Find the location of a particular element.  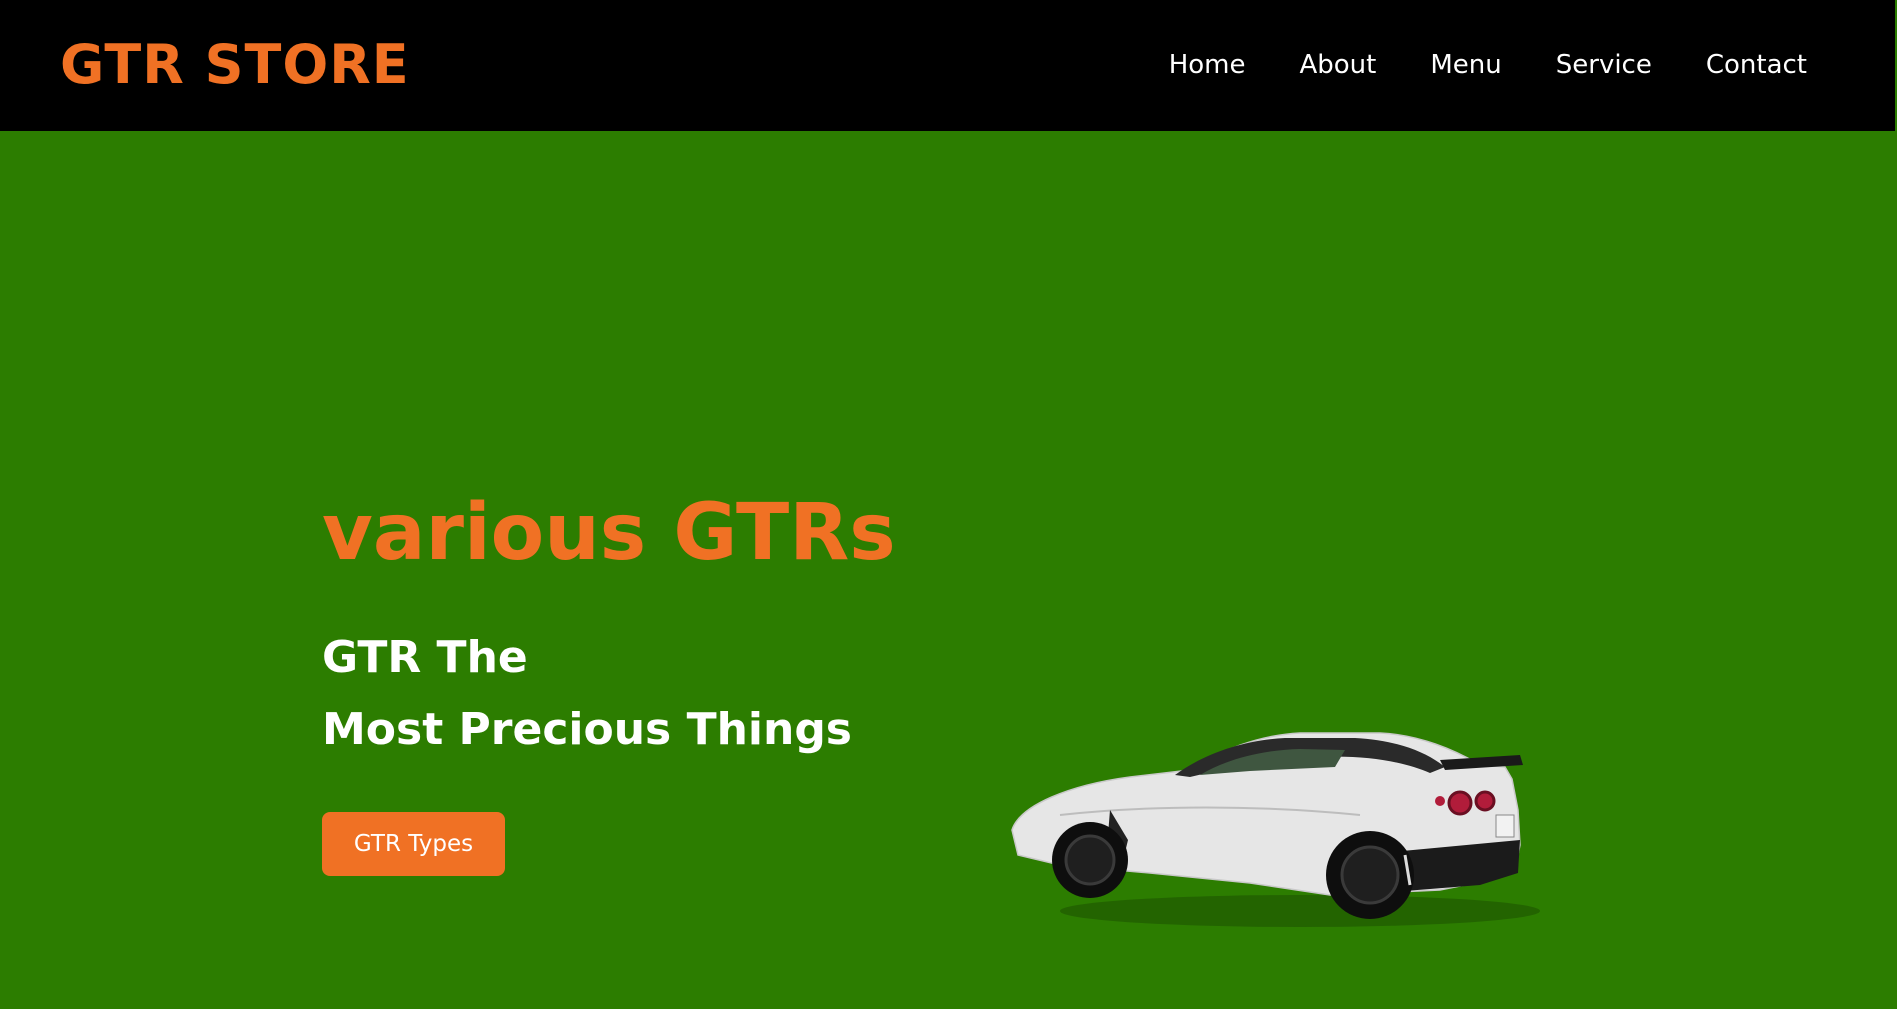

hero-subtitle-line-2: Most Precious Things is located at coordinates (587, 729).